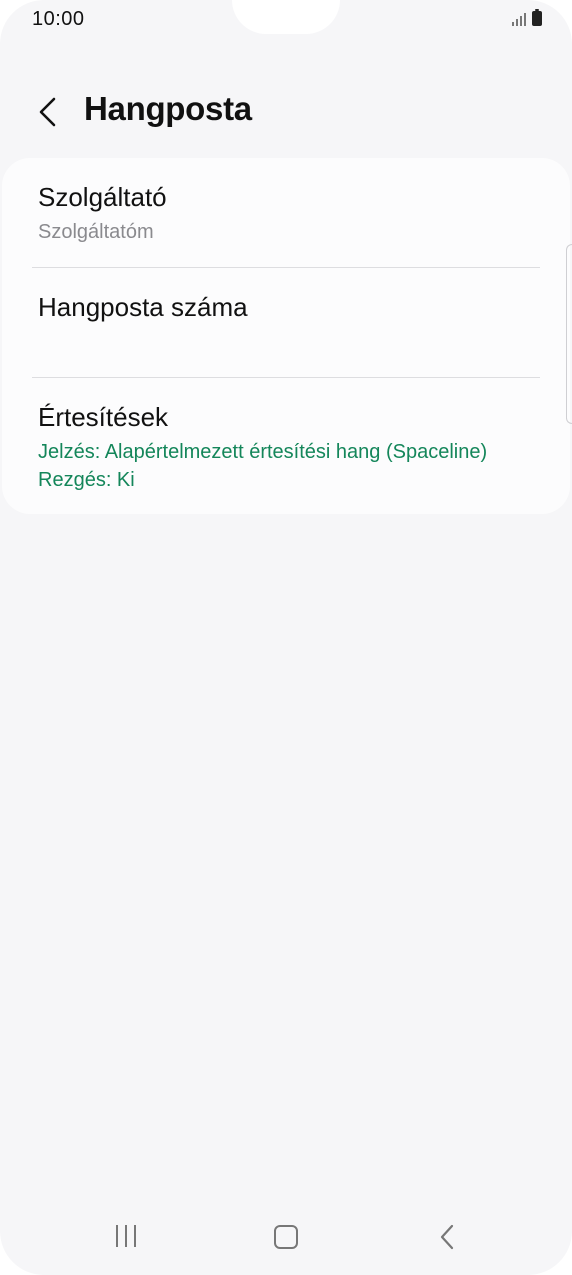 The height and width of the screenshot is (1275, 572). I want to click on chevron-left-icon, so click(47, 112).